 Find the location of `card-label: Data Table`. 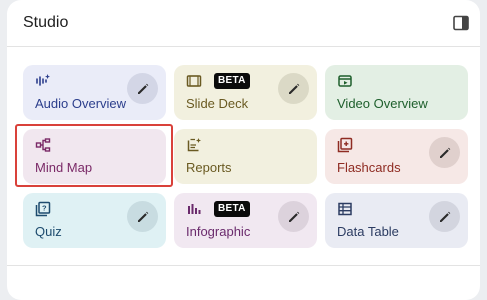

card-label: Data Table is located at coordinates (368, 231).